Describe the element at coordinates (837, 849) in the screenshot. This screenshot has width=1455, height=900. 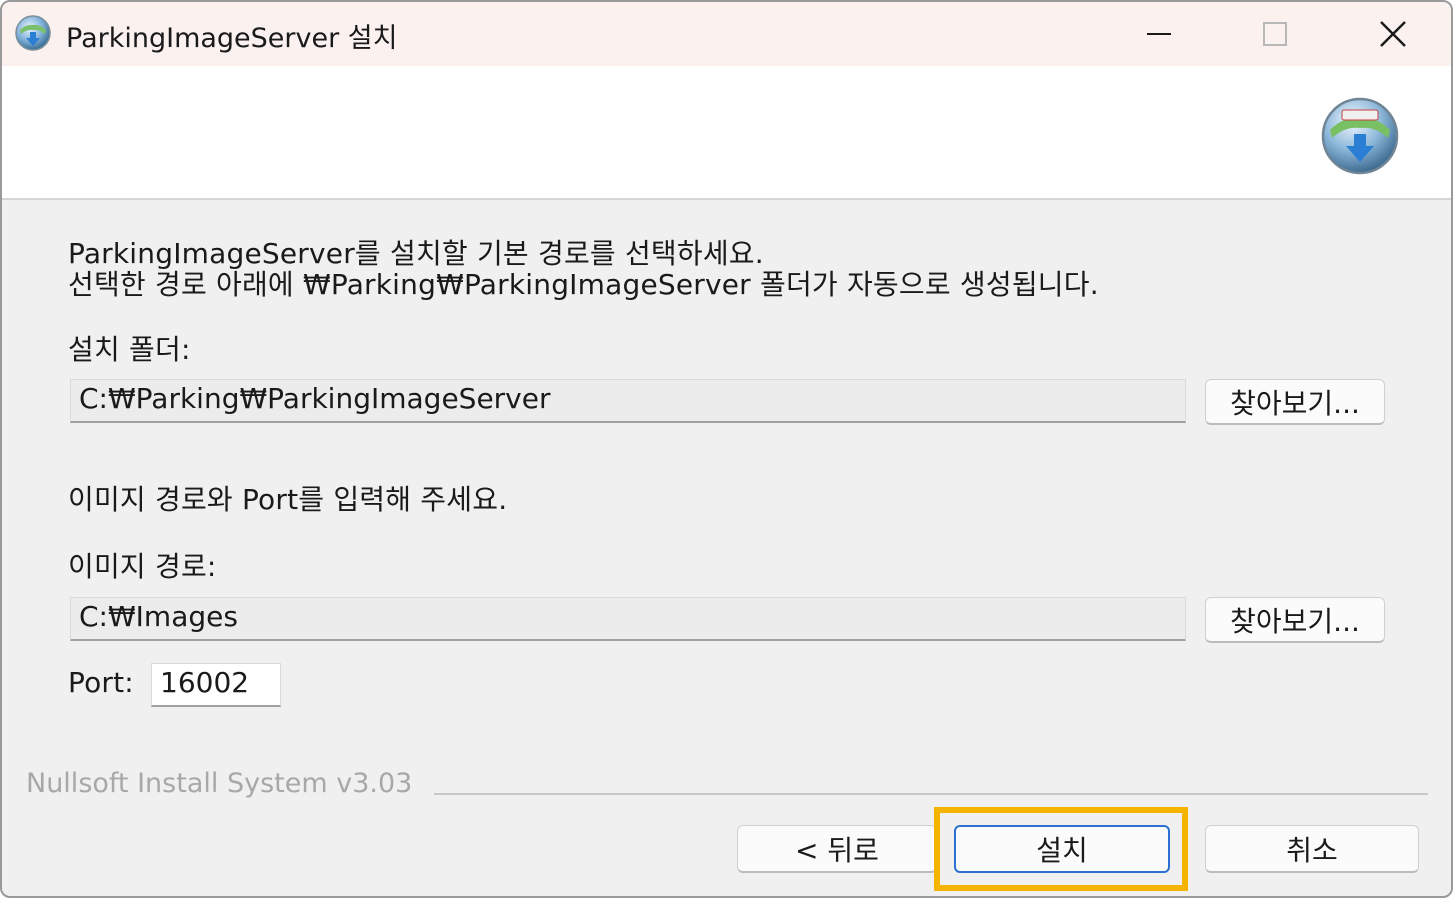
I see `back-button: < 뒤로` at that location.